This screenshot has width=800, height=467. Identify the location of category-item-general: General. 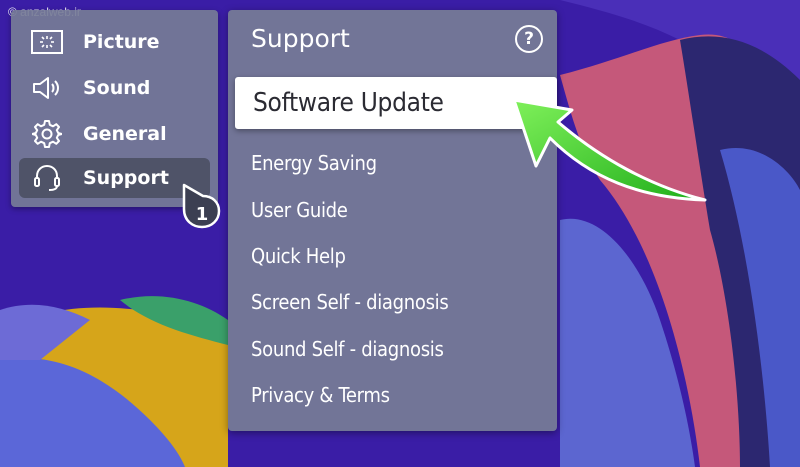
(114, 134).